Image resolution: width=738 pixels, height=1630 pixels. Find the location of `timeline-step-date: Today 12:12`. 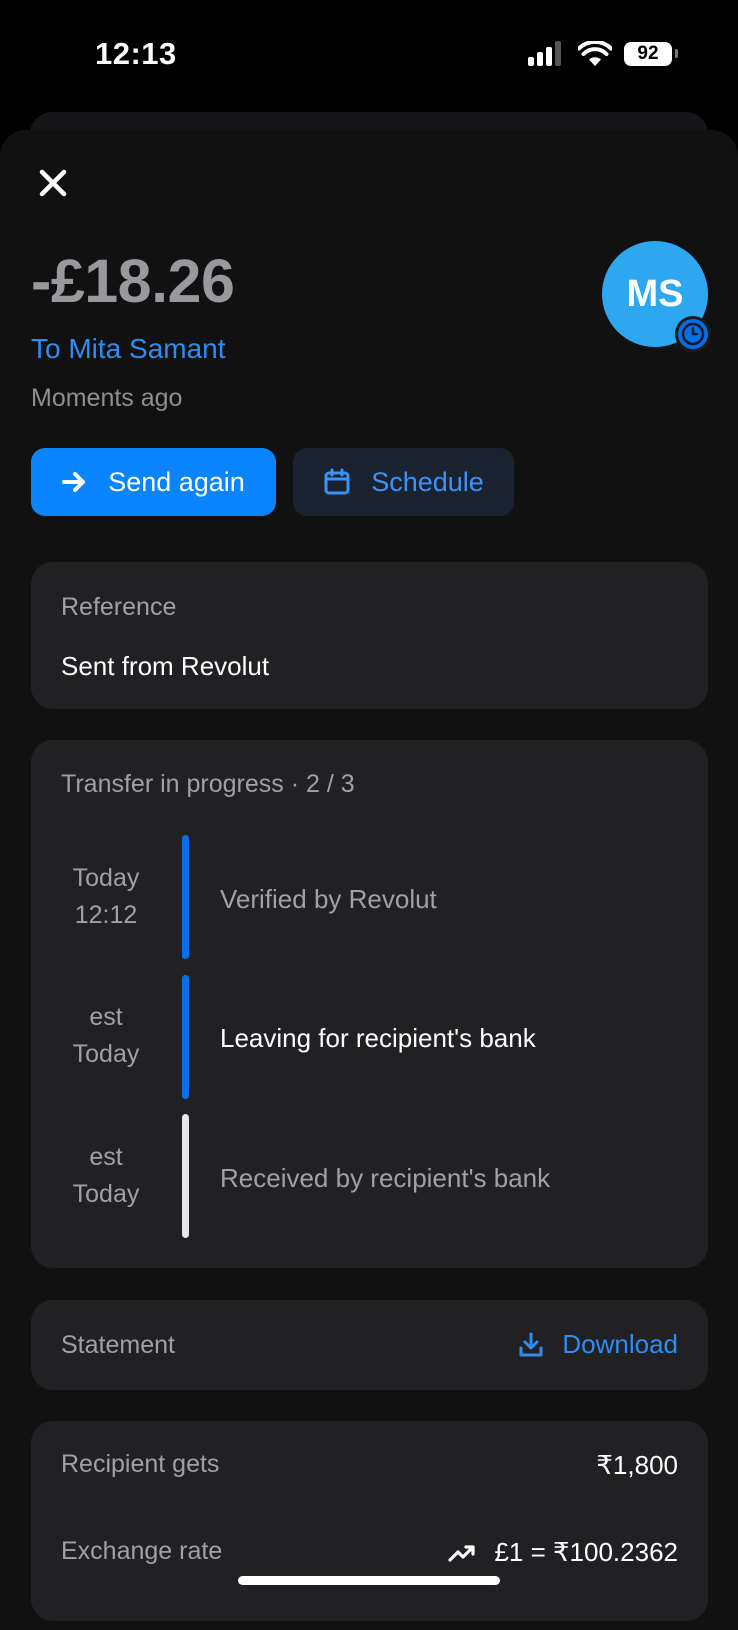

timeline-step-date: Today 12:12 is located at coordinates (106, 897).